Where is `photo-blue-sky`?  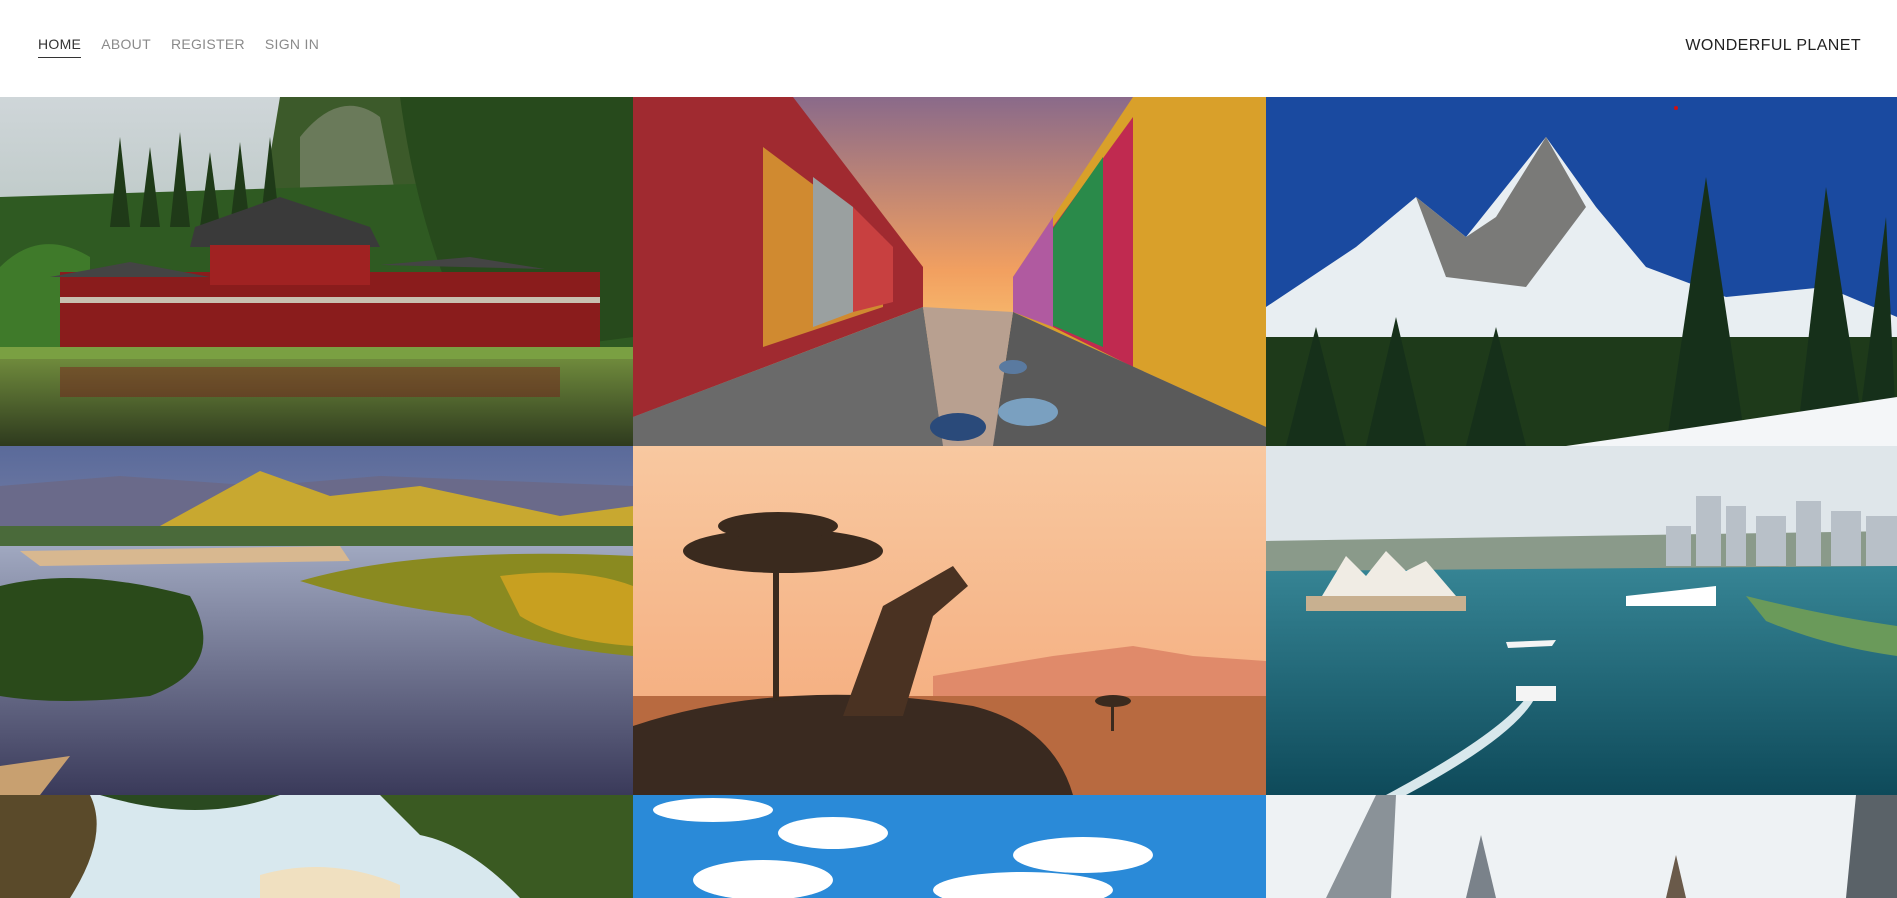
photo-blue-sky is located at coordinates (949, 846).